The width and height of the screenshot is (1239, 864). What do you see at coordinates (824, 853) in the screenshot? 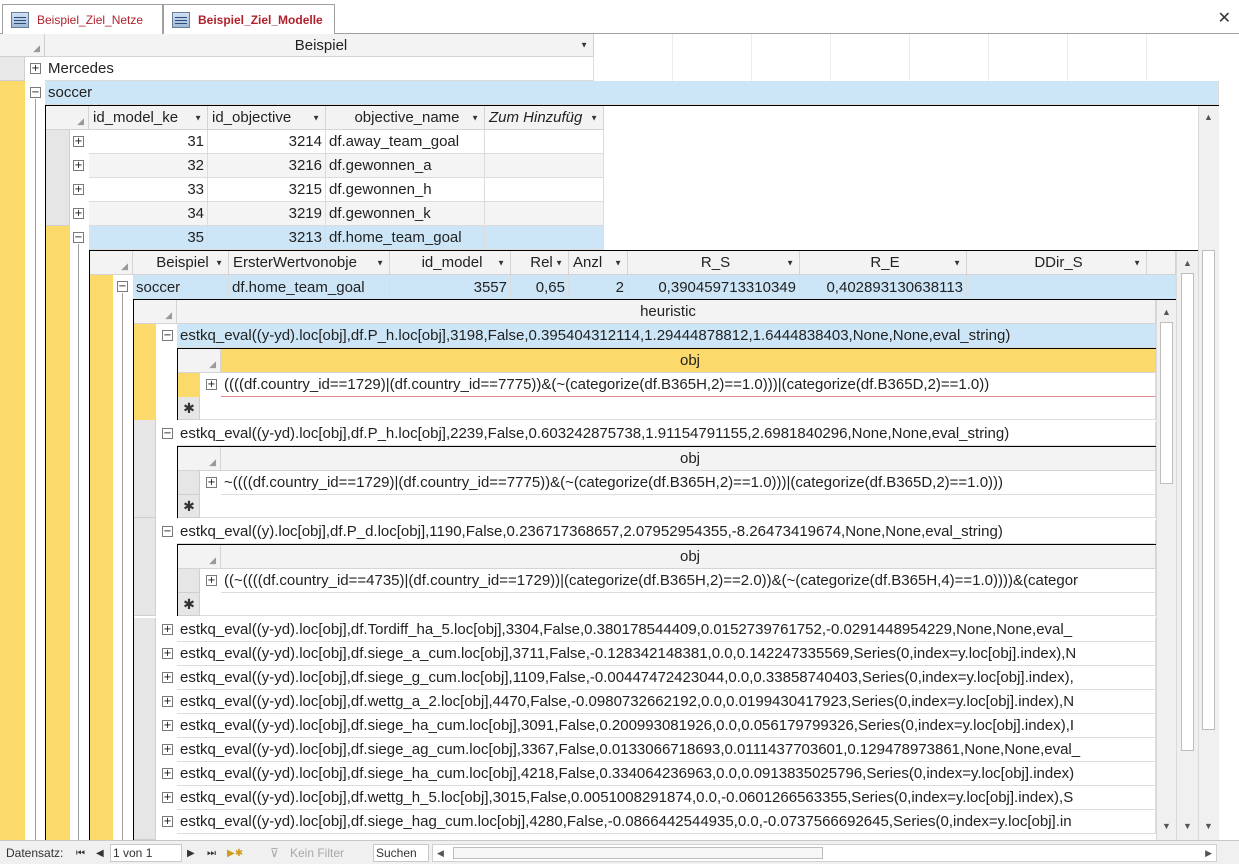
I see `horizontal-scrollbar: ◀ ▶` at bounding box center [824, 853].